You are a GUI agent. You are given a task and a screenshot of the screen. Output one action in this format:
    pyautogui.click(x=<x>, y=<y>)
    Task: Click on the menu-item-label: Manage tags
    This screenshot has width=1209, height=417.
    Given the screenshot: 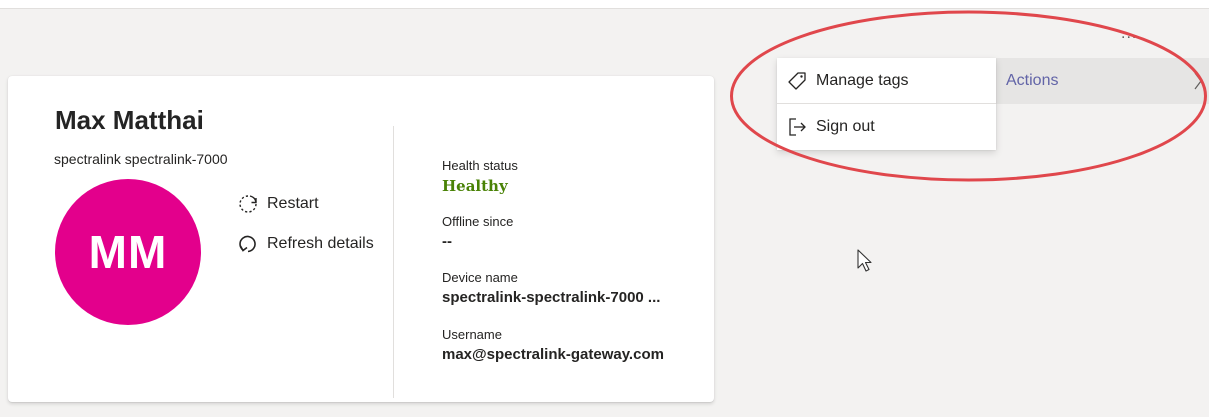 What is the action you would take?
    pyautogui.click(x=862, y=80)
    